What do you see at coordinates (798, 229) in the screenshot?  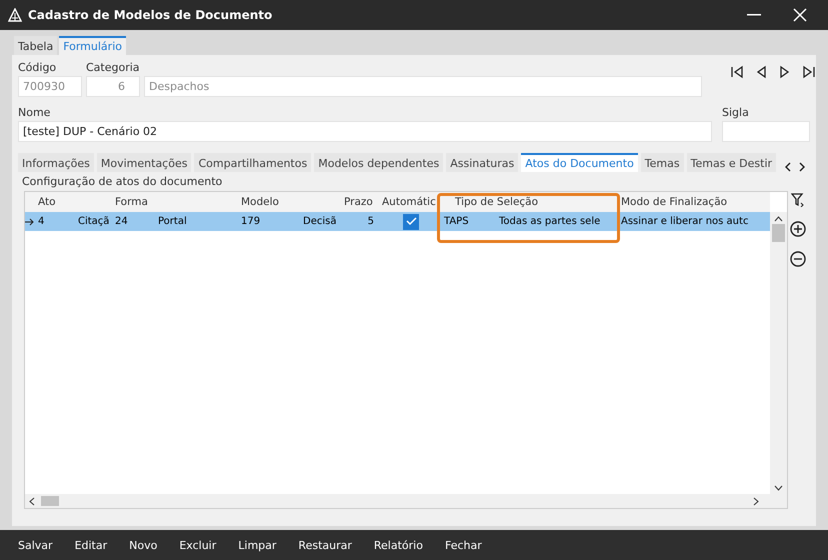 I see `add-icon` at bounding box center [798, 229].